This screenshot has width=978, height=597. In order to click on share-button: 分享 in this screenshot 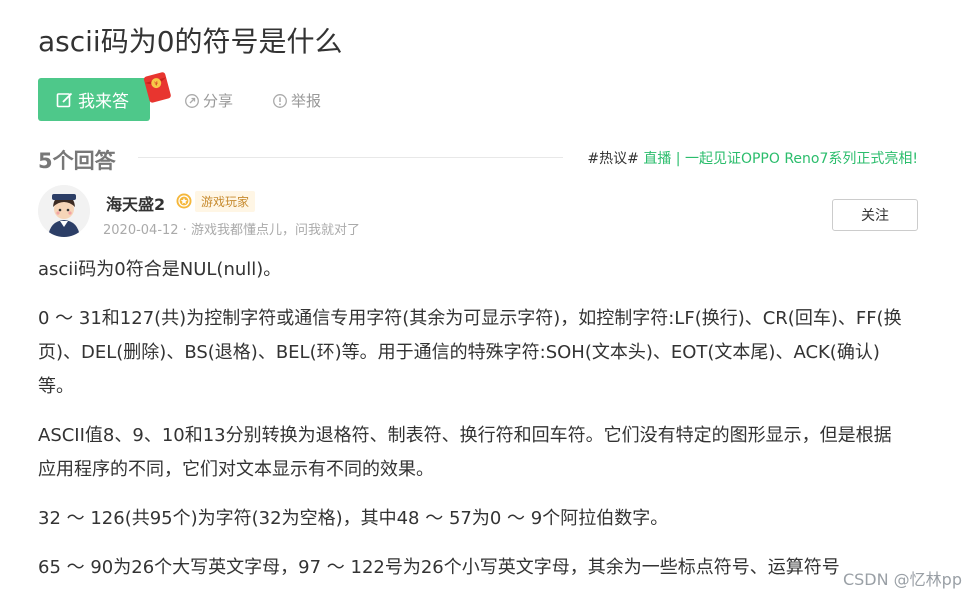, I will do `click(208, 100)`.